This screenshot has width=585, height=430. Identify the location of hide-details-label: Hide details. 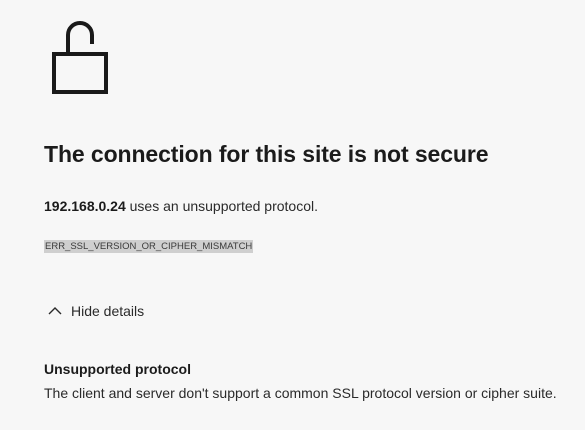
(108, 311).